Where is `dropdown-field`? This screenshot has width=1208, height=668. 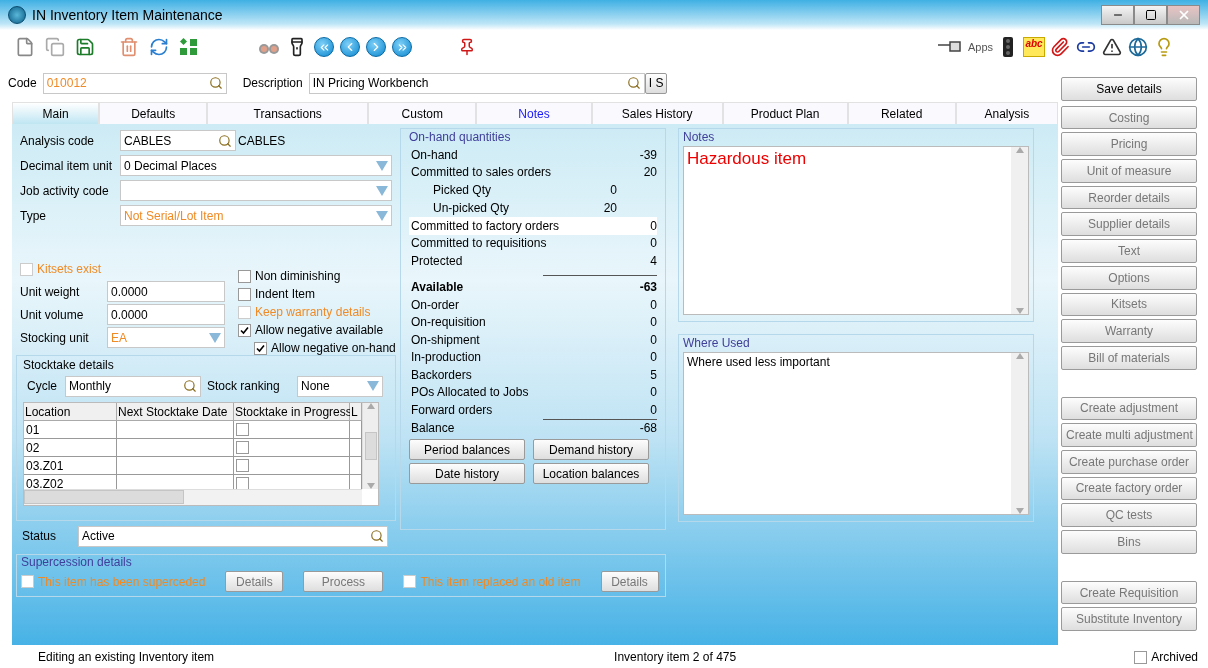 dropdown-field is located at coordinates (256, 190).